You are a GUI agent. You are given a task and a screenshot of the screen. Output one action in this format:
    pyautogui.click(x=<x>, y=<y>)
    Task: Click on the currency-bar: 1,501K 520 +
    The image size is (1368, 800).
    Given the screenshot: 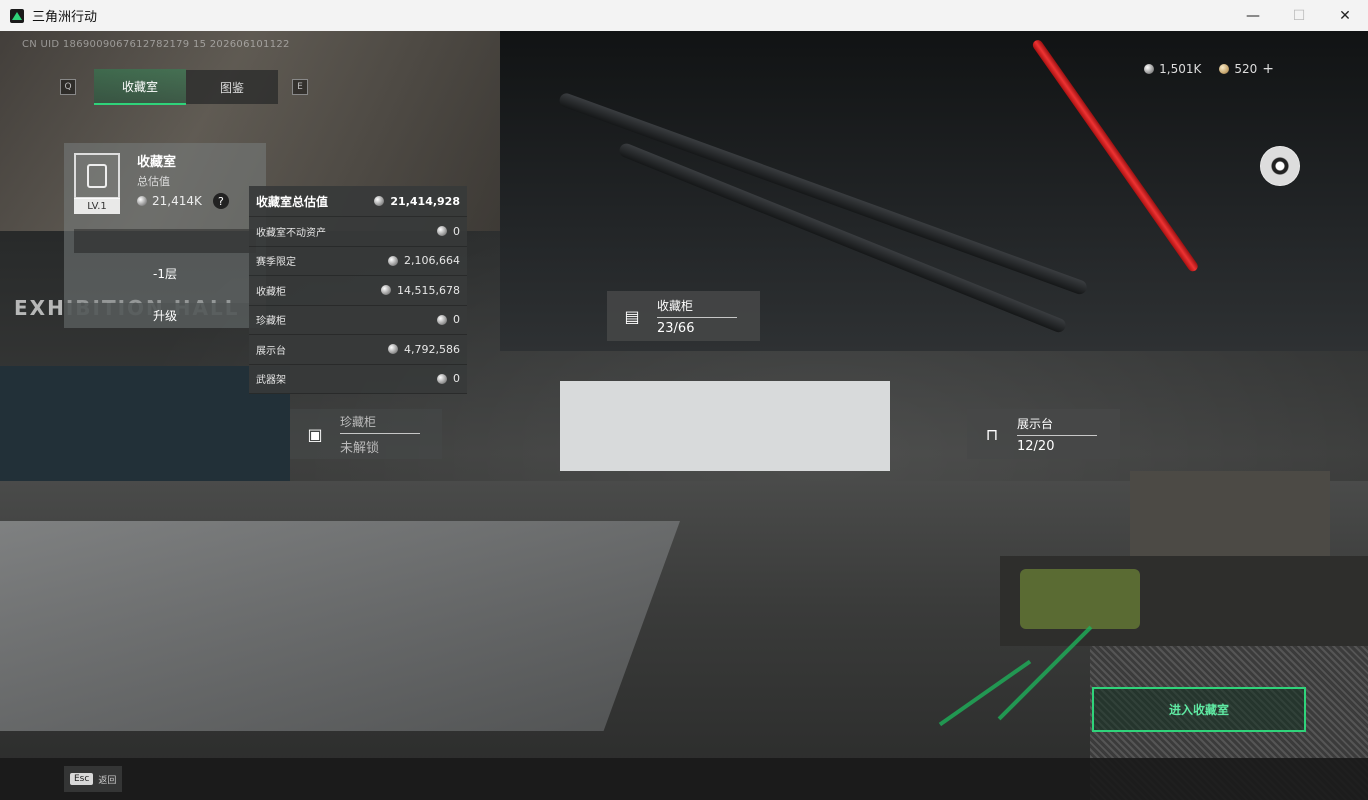 What is the action you would take?
    pyautogui.click(x=1209, y=69)
    